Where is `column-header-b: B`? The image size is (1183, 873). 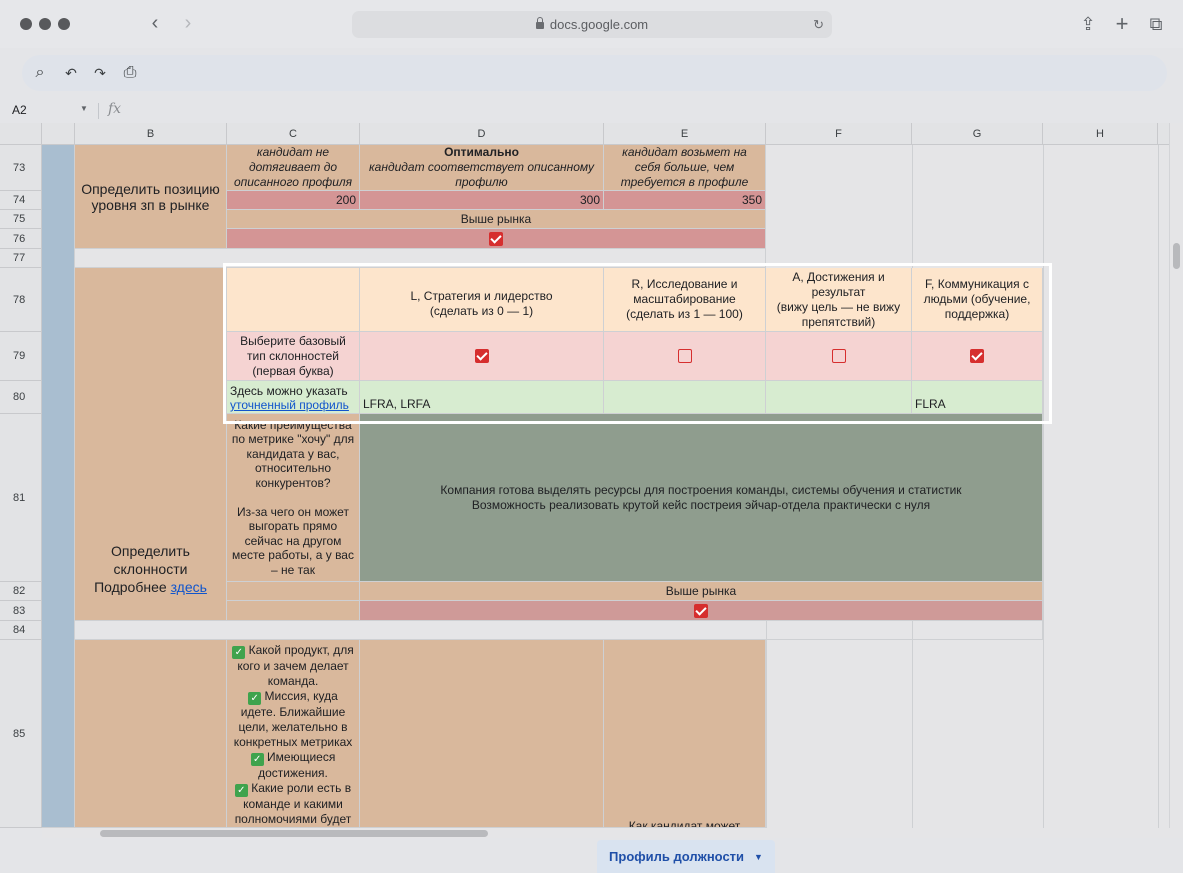
column-header-b: B is located at coordinates (151, 134).